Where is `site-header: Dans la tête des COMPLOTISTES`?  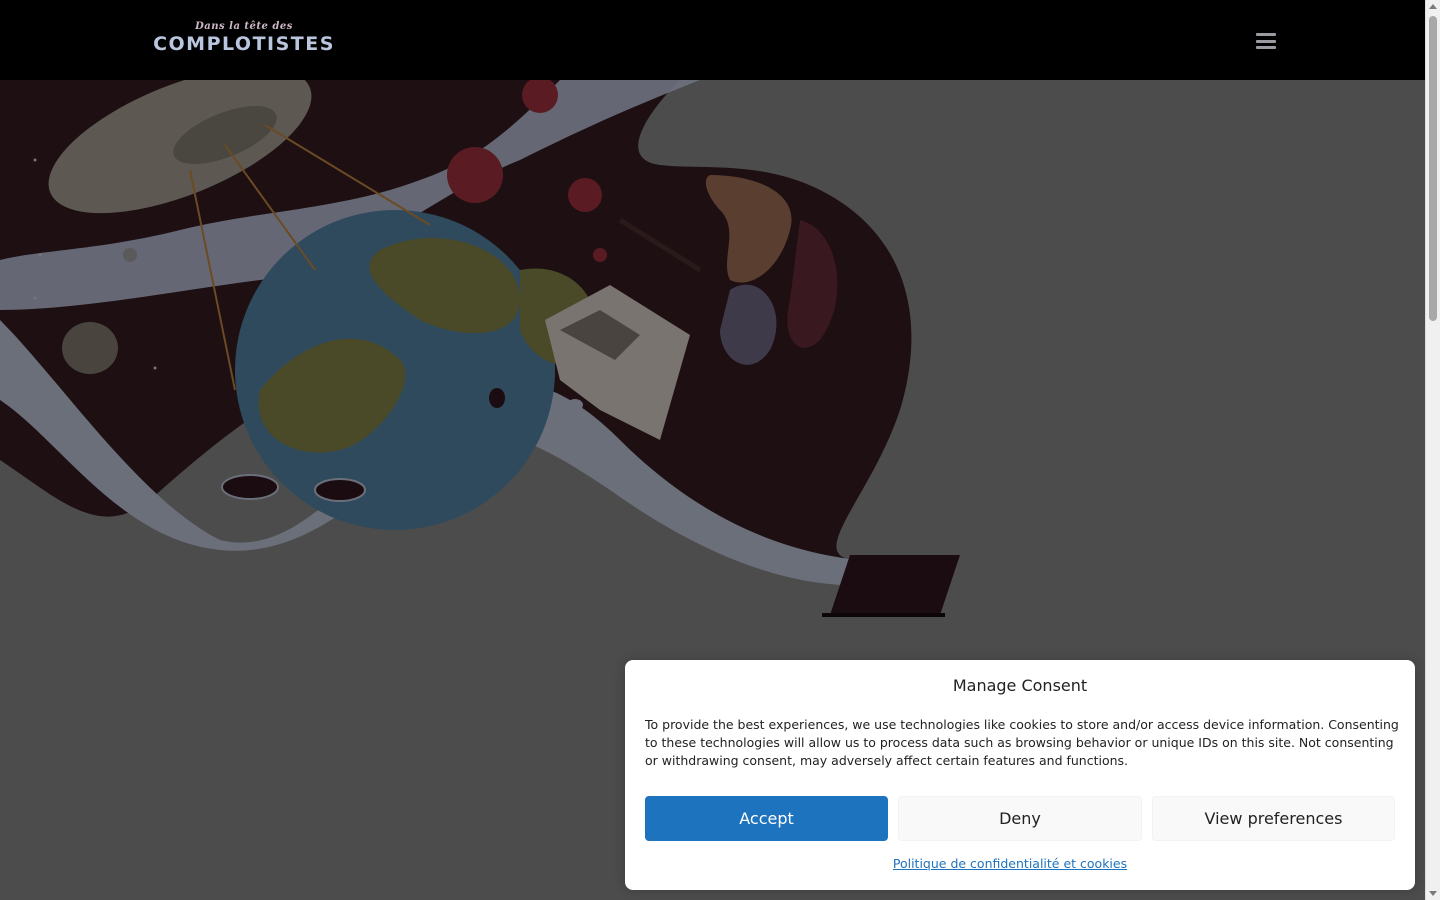
site-header: Dans la tête des COMPLOTISTES is located at coordinates (712, 40).